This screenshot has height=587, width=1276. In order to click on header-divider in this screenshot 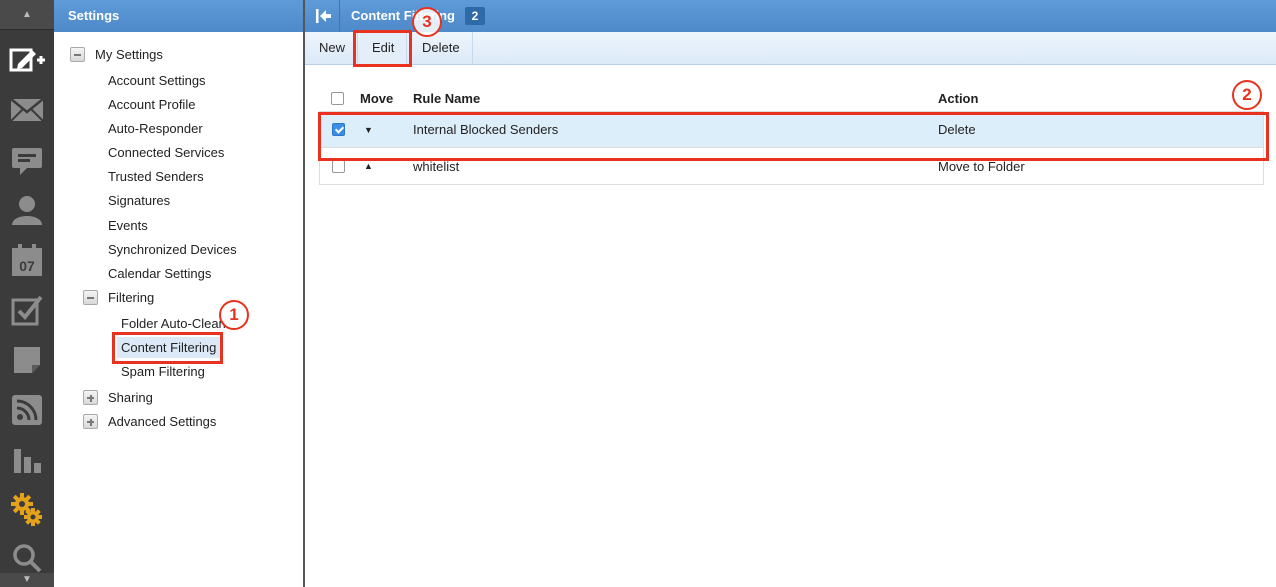, I will do `click(339, 16)`.